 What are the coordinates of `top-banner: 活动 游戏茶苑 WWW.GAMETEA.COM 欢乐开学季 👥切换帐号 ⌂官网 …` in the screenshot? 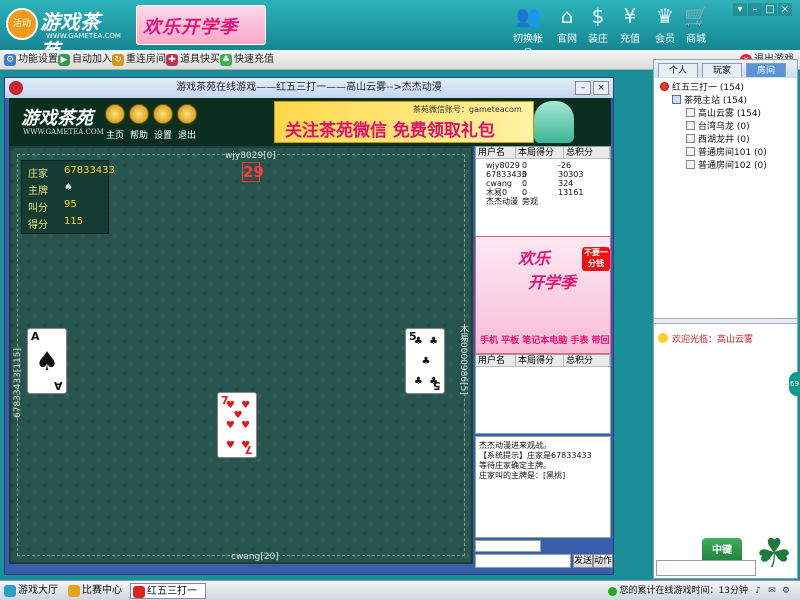 It's located at (400, 31).